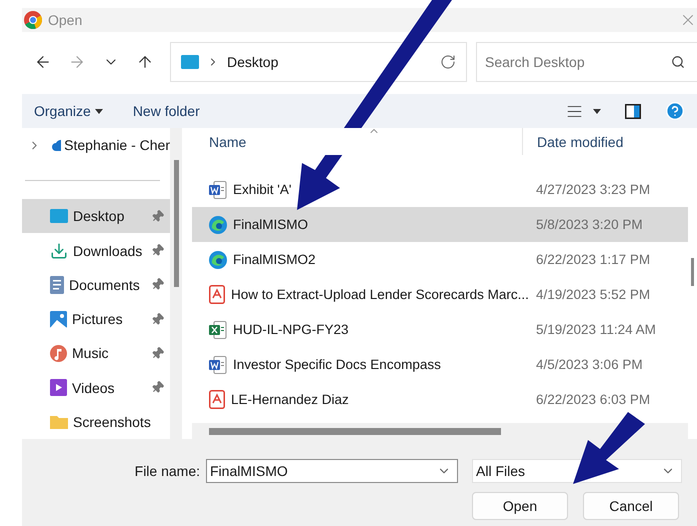  I want to click on search-field: Search Desktop, so click(586, 62).